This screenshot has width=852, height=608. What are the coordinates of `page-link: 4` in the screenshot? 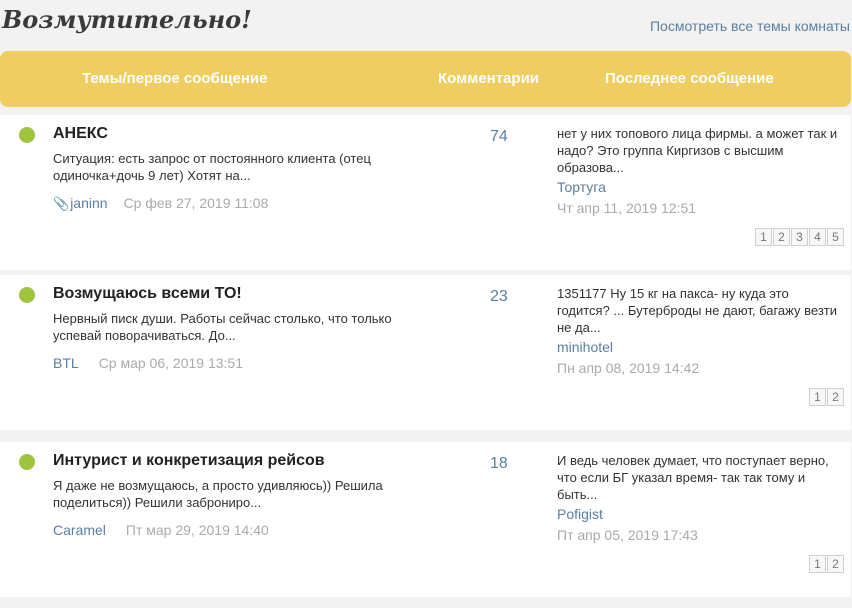 It's located at (817, 237).